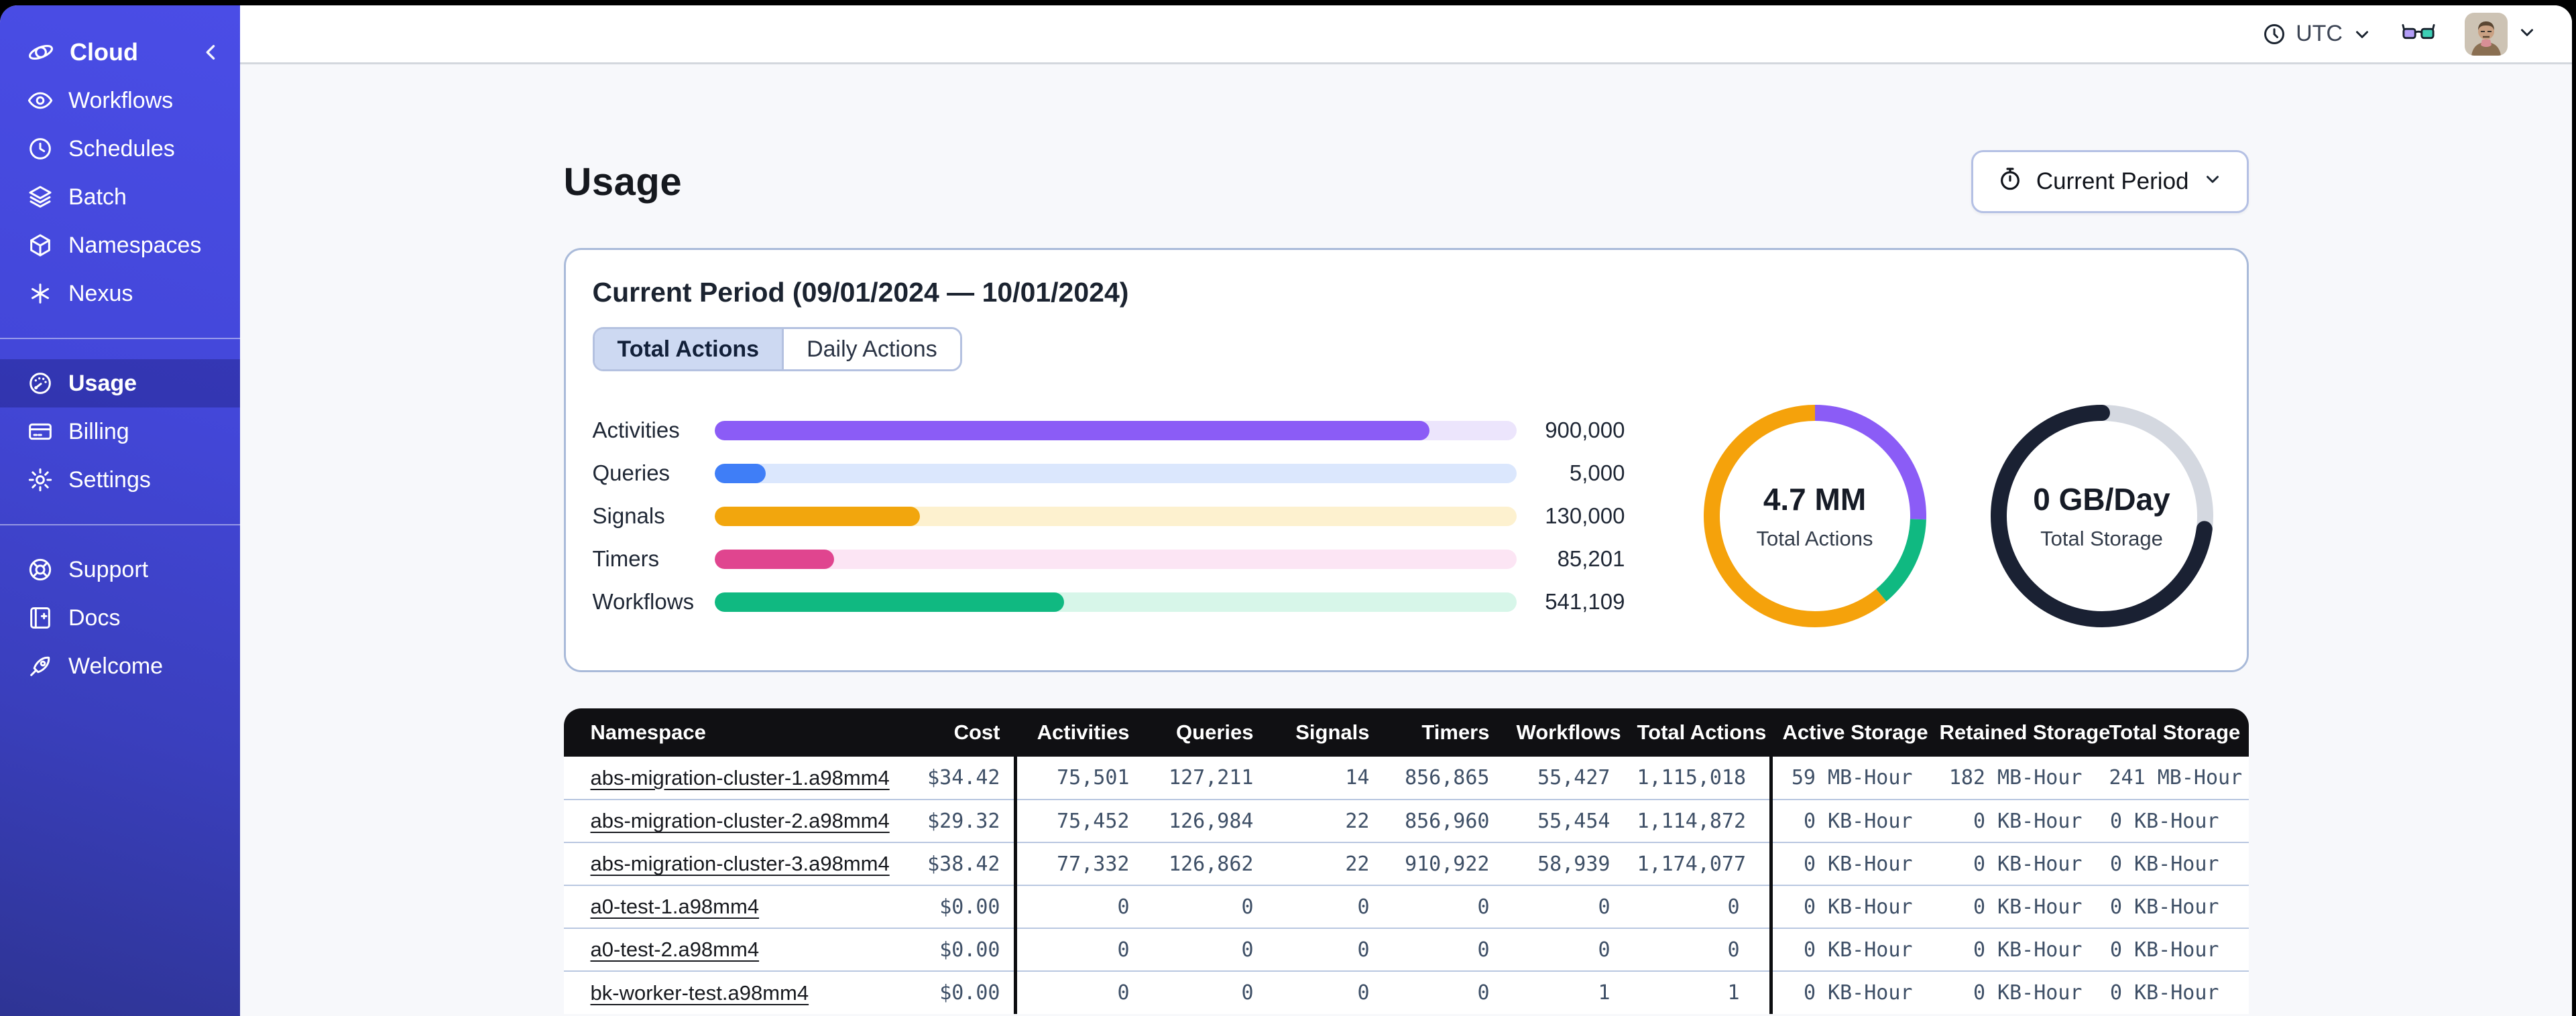 This screenshot has height=1016, width=2576. Describe the element at coordinates (2011, 778) in the screenshot. I see `value-cell: 182 MB-Hour` at that location.